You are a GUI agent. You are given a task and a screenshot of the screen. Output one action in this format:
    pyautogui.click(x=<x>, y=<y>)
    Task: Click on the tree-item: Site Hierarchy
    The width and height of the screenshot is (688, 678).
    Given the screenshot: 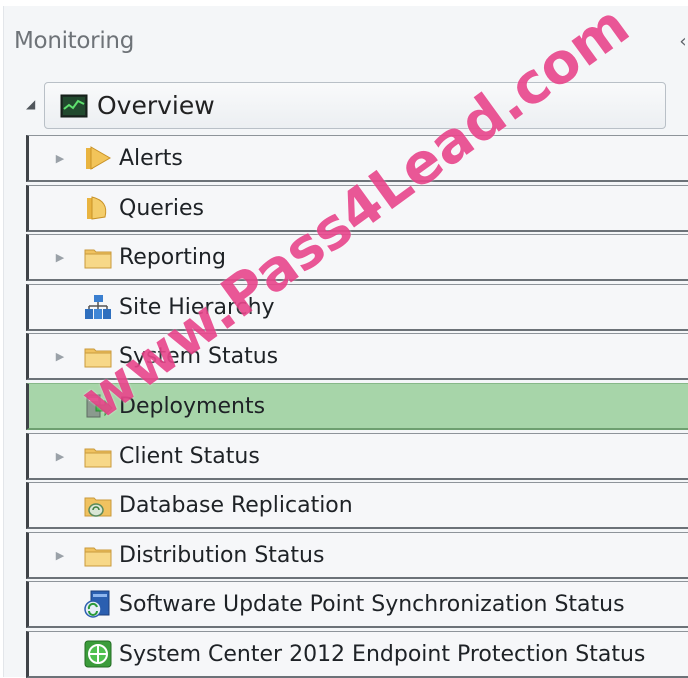 What is the action you would take?
    pyautogui.click(x=357, y=307)
    